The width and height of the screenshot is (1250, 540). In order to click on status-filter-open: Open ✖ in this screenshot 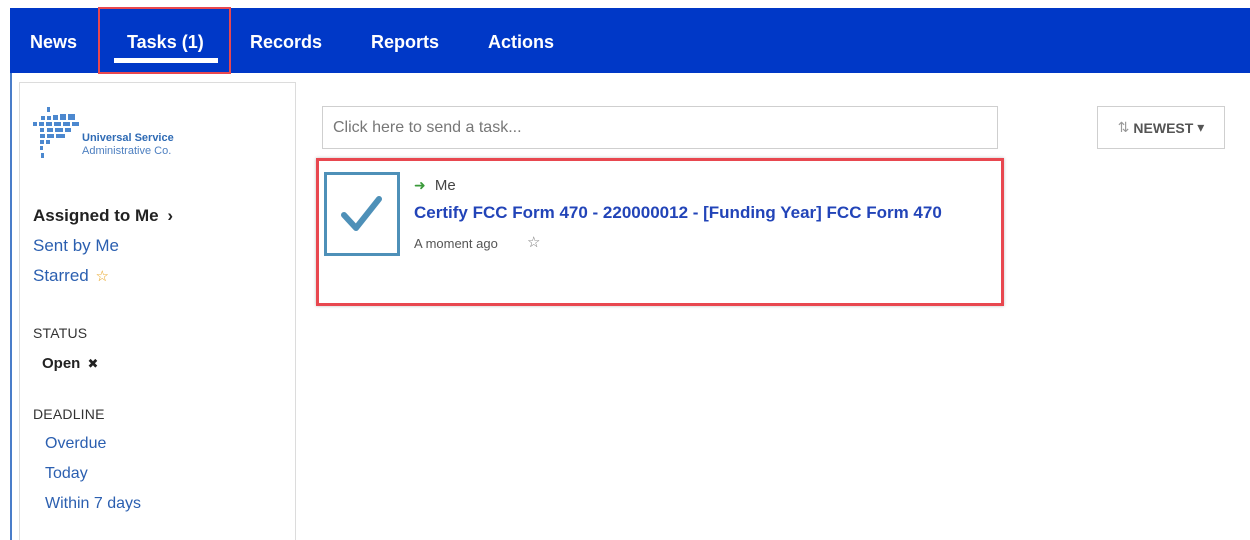, I will do `click(70, 363)`.